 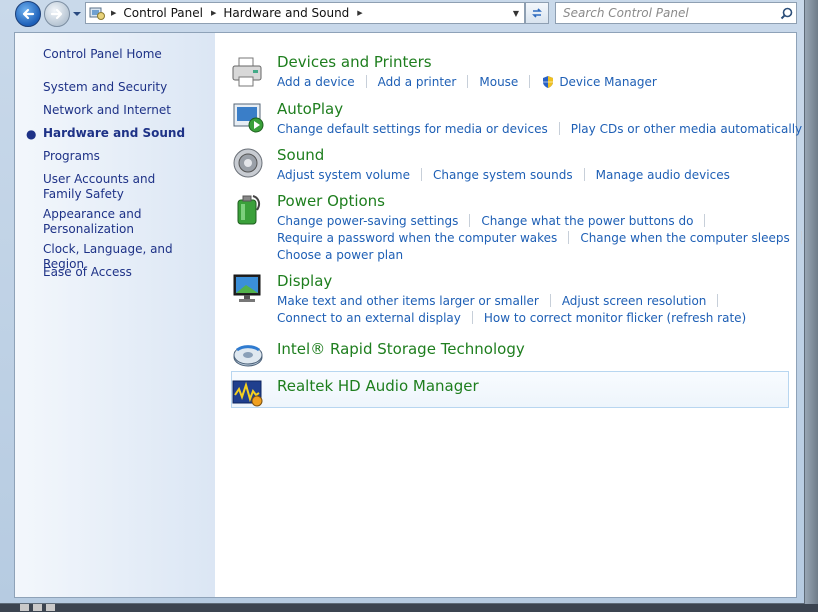 I want to click on realtek-audio-manager-title: Realtek HD Audio Manager, so click(x=378, y=386).